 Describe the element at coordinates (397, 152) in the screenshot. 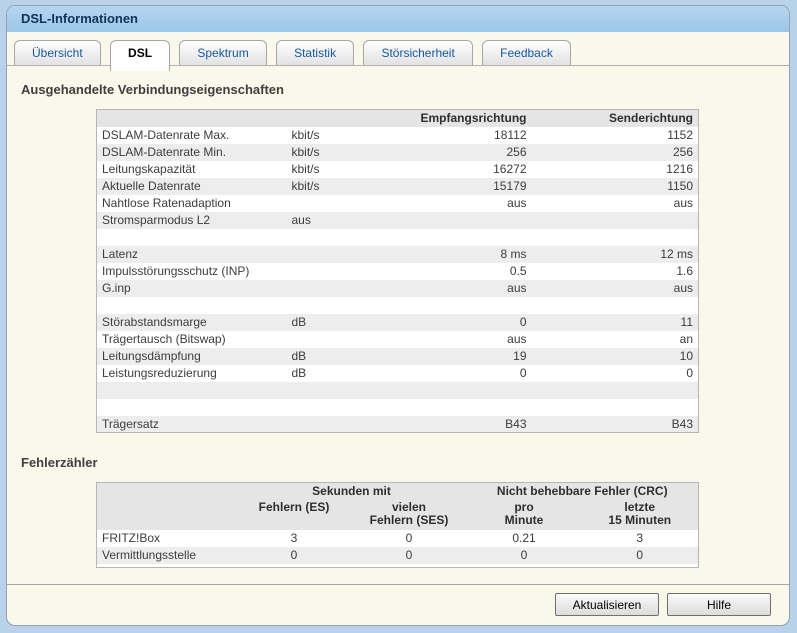

I see `table-row: DSLAM-Datenrate Min. kbit/s 256 256` at that location.